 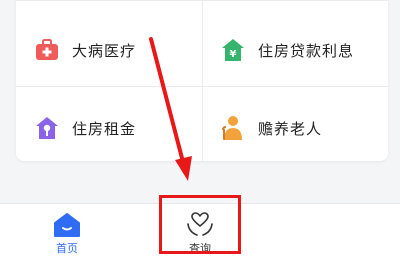 What do you see at coordinates (104, 128) in the screenshot?
I see `grid-item-label: 住房租金` at bounding box center [104, 128].